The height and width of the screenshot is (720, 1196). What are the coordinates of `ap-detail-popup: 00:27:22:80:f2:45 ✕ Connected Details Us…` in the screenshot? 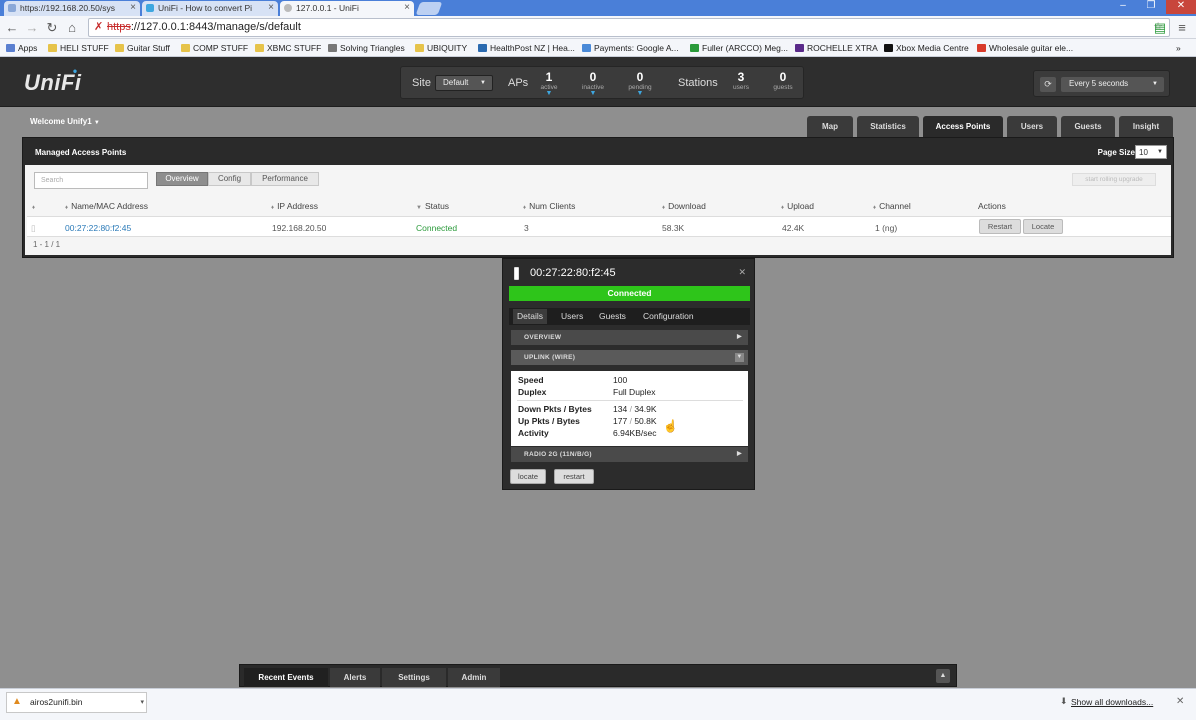 It's located at (628, 374).